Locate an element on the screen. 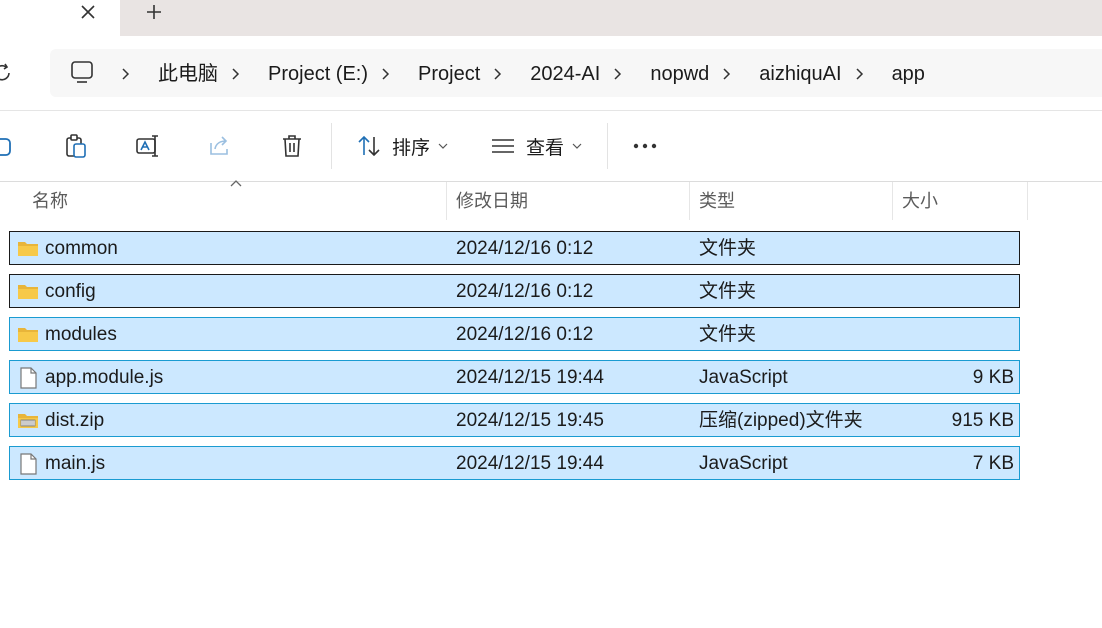  column-header-type: 类型 is located at coordinates (717, 201).